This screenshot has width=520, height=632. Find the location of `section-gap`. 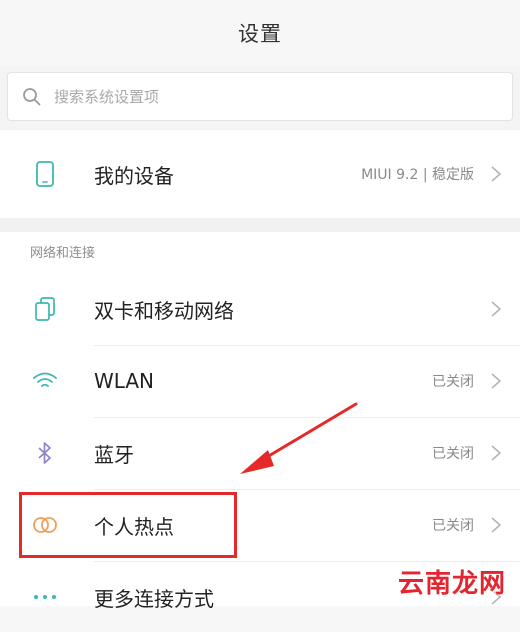

section-gap is located at coordinates (260, 225).